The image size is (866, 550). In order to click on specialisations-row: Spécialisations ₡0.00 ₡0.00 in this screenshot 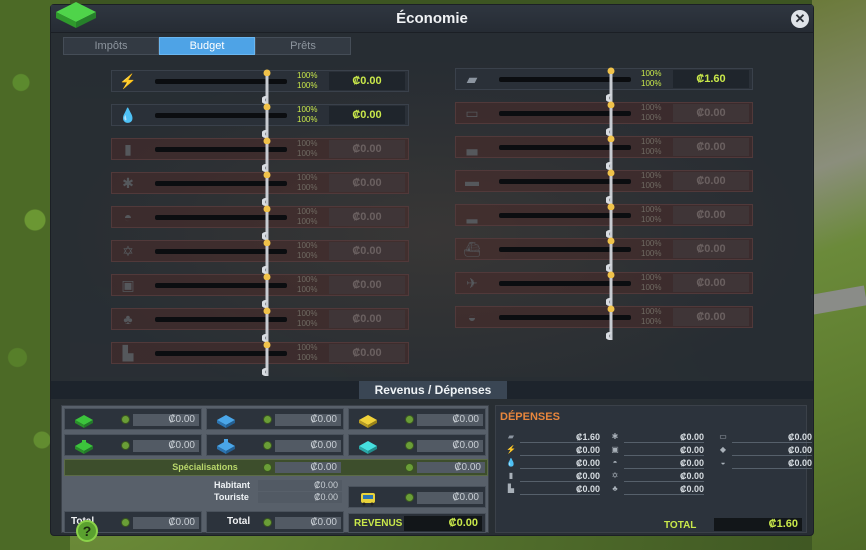, I will do `click(276, 467)`.